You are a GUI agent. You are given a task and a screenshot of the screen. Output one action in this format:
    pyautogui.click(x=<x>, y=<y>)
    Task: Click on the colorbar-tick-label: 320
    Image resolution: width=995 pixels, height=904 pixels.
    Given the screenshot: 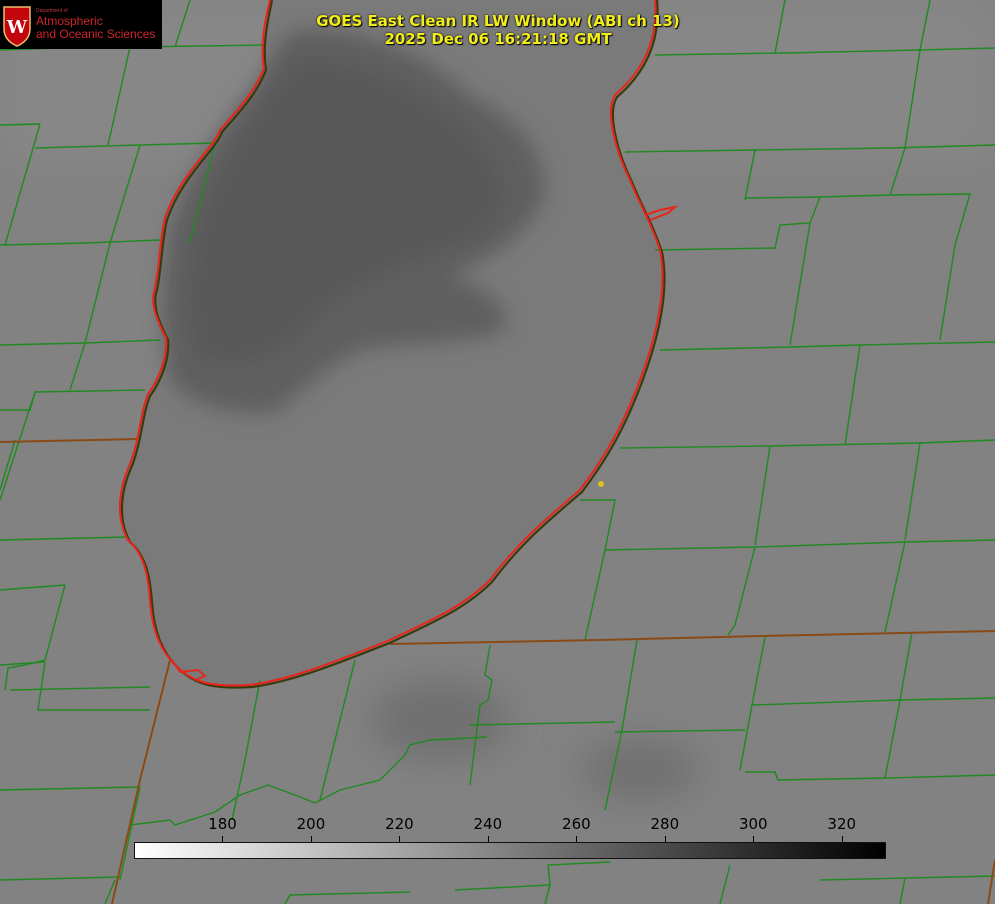 What is the action you would take?
    pyautogui.click(x=842, y=824)
    